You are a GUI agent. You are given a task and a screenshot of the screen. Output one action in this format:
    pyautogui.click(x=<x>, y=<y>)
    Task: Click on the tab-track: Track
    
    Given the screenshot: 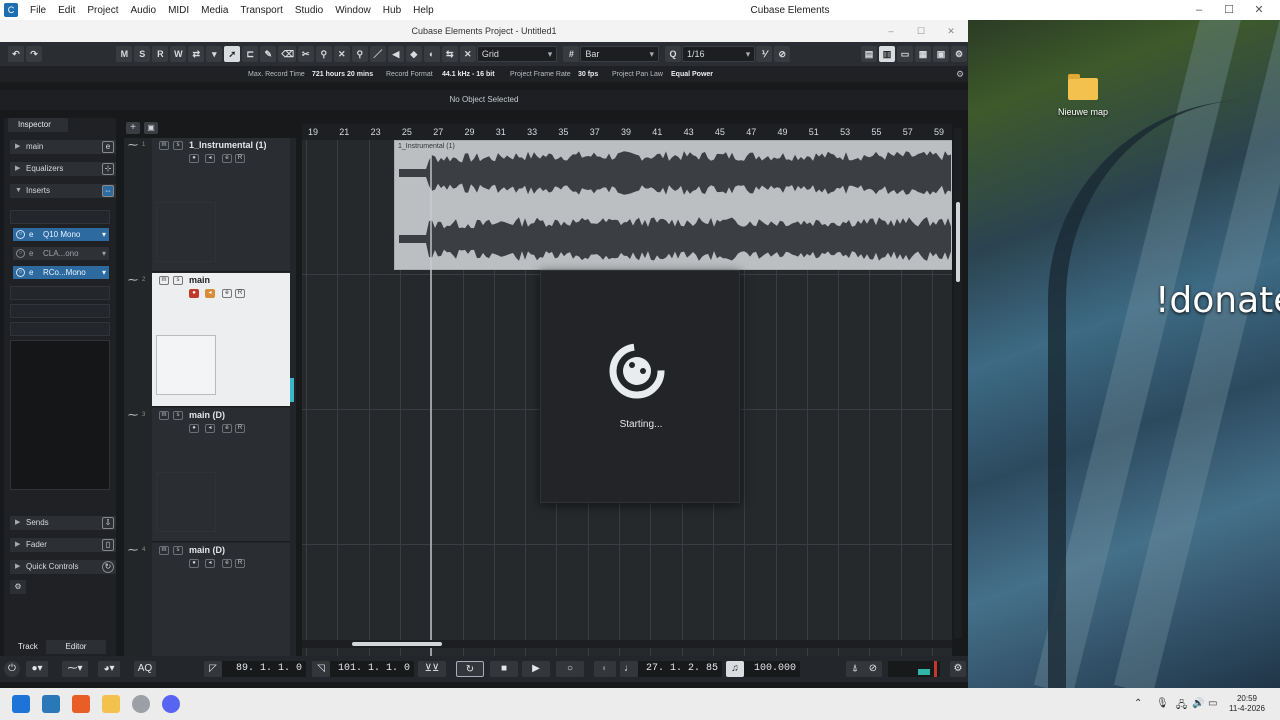 What is the action you would take?
    pyautogui.click(x=28, y=646)
    